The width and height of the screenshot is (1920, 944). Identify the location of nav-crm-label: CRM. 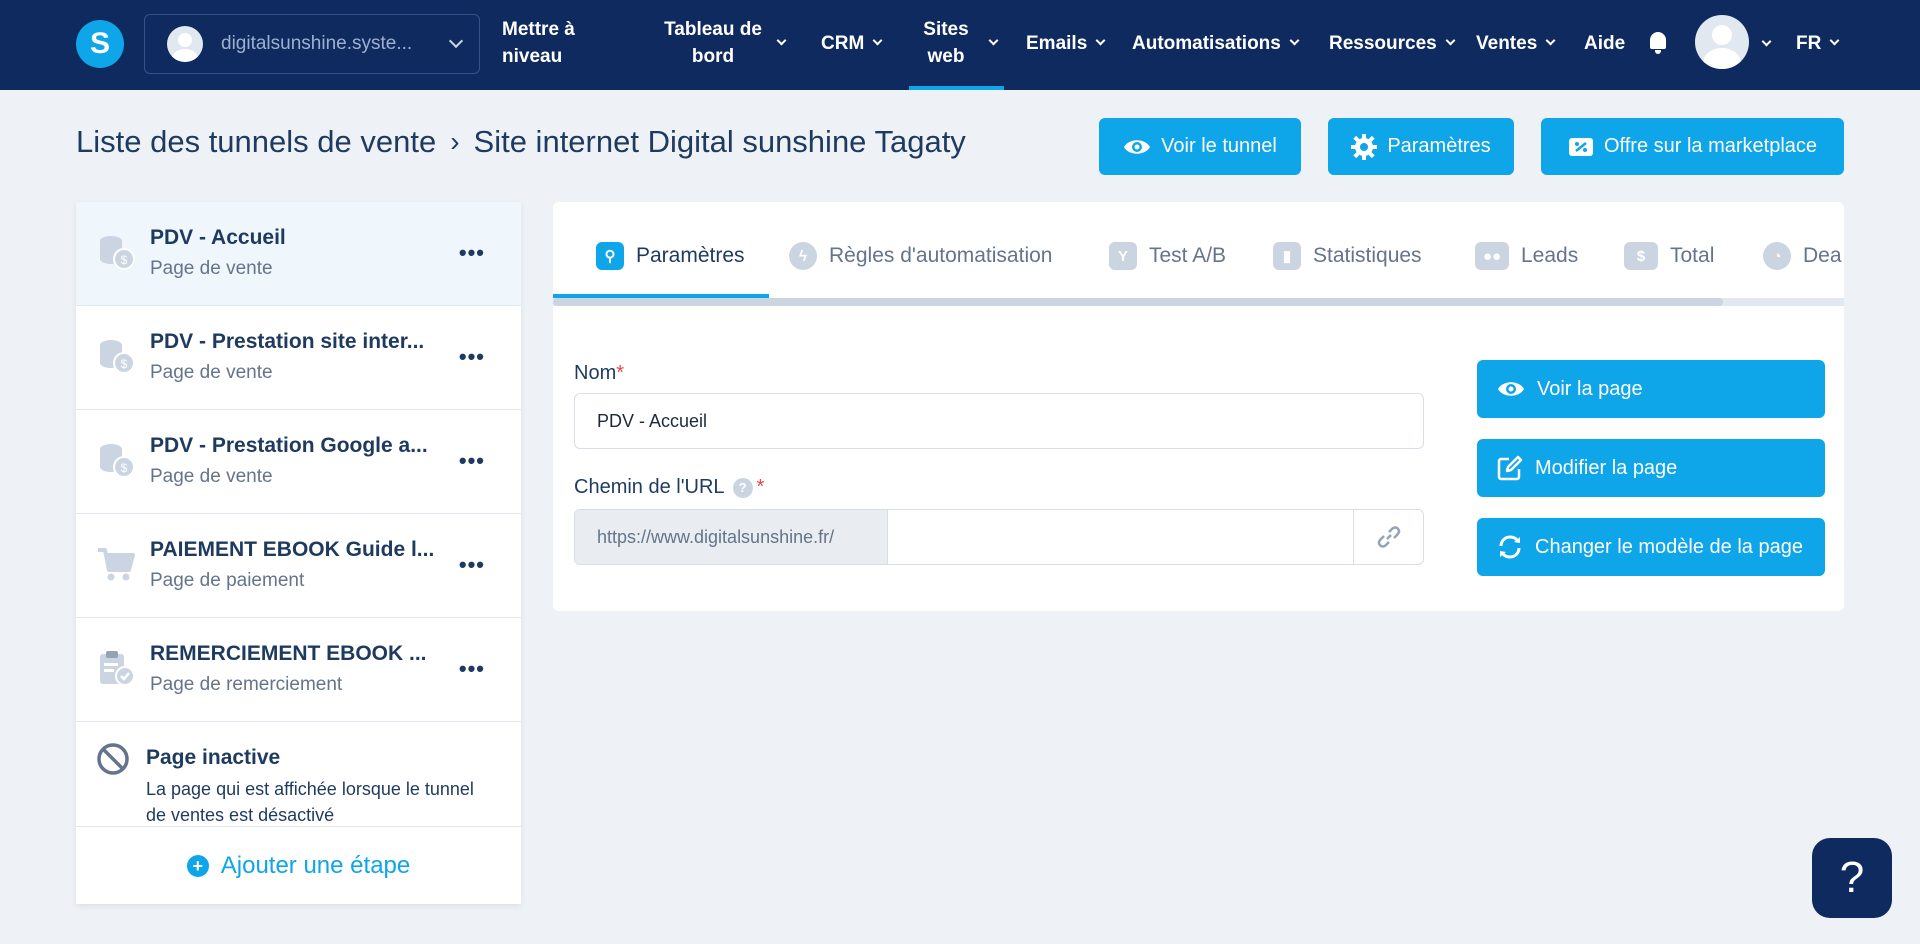
(843, 43).